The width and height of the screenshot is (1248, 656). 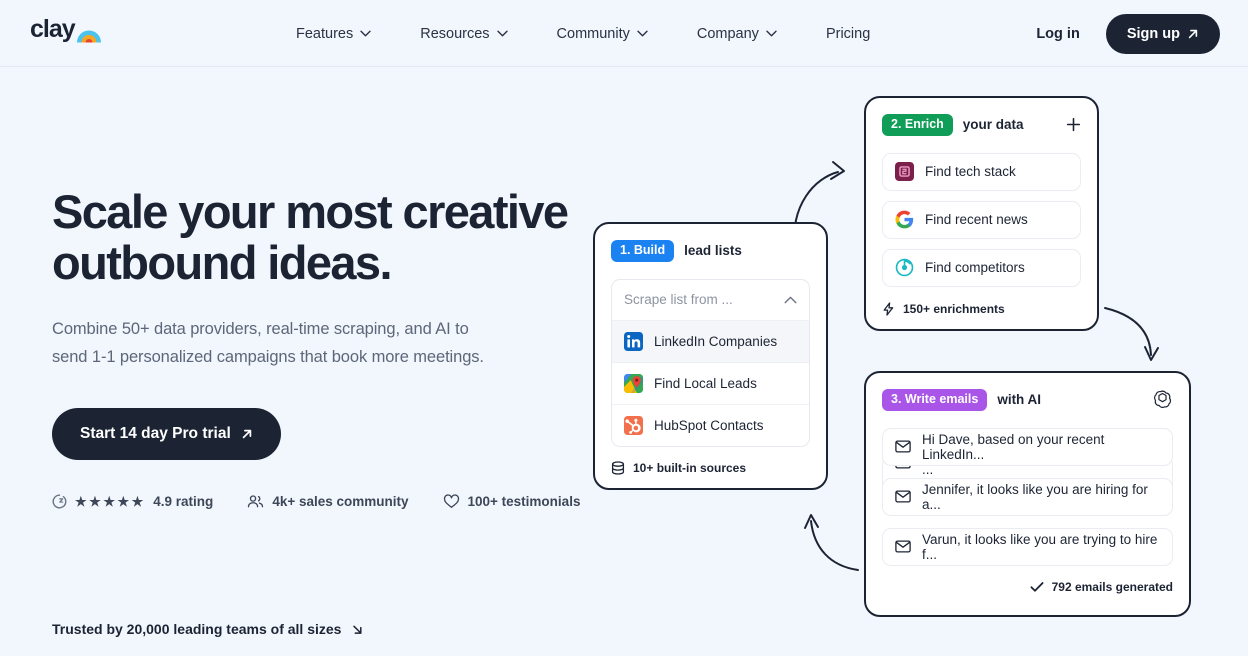 I want to click on write-footer-label: 792 emails generated, so click(x=1112, y=586).